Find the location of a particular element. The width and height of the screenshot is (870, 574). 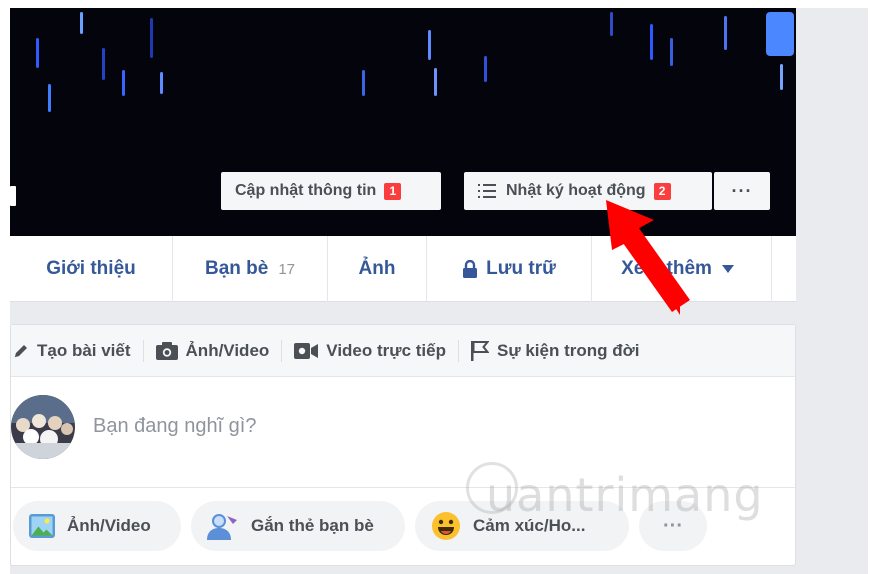

red-arrow-annotation is located at coordinates (648, 257).